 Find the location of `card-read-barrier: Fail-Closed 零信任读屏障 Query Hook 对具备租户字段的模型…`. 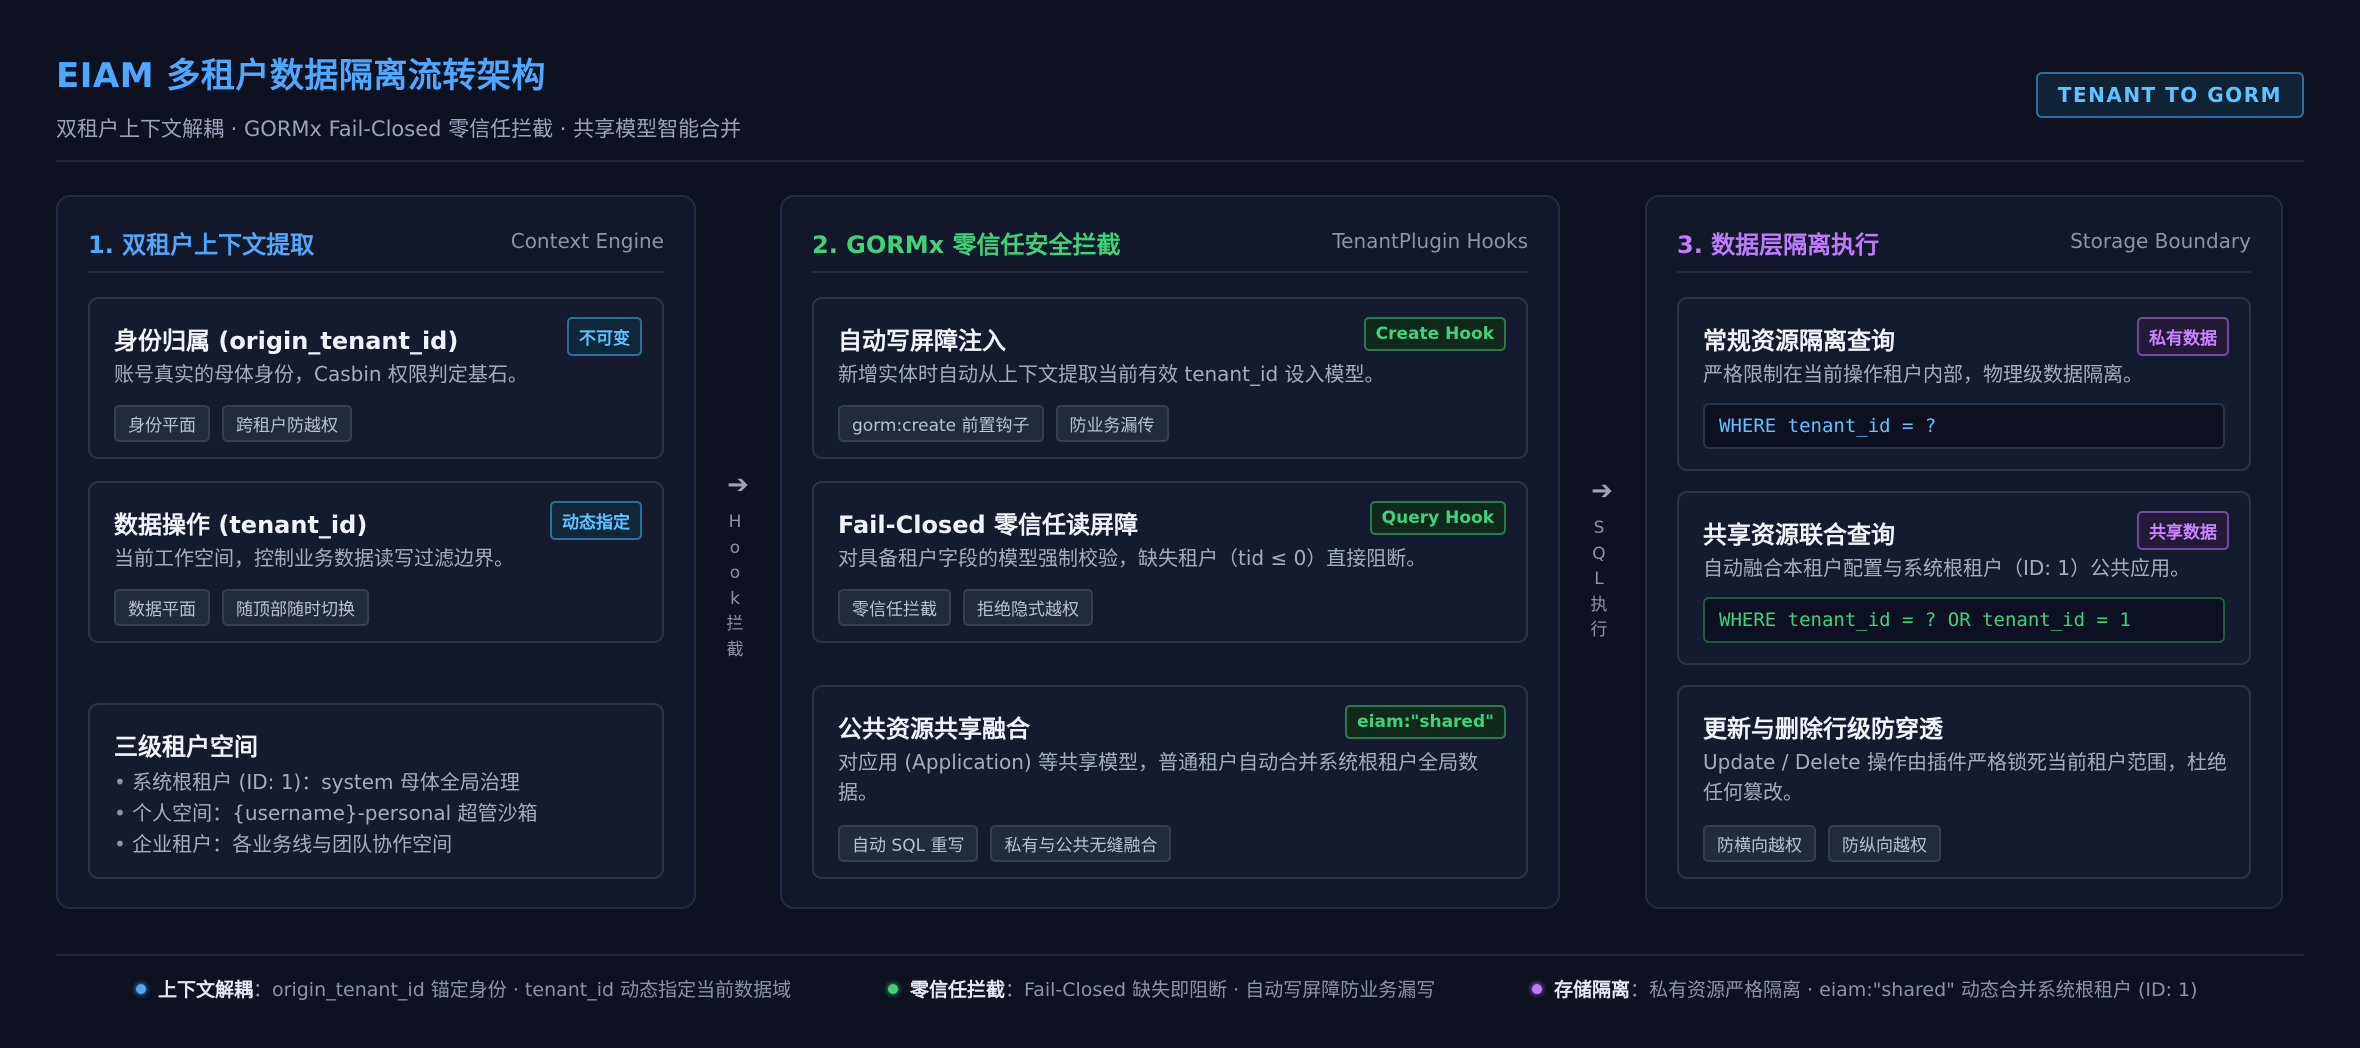

card-read-barrier: Fail-Closed 零信任读屏障 Query Hook 对具备租户字段的模型… is located at coordinates (1170, 562).